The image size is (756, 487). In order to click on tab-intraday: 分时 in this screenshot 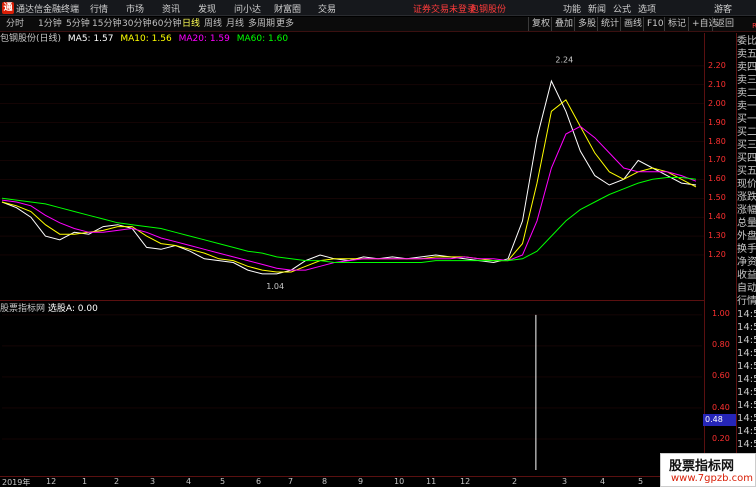, I will do `click(15, 24)`.